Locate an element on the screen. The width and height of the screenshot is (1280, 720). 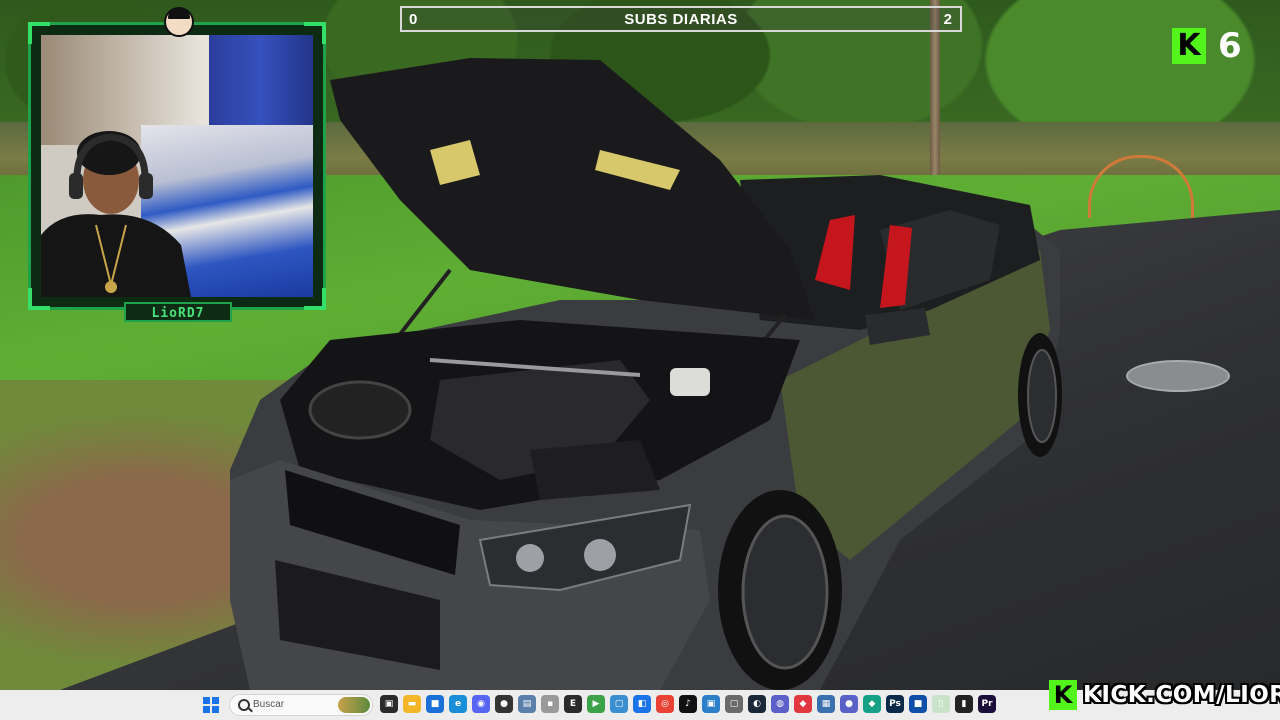
frame-corner-bottom-right is located at coordinates (315, 299).